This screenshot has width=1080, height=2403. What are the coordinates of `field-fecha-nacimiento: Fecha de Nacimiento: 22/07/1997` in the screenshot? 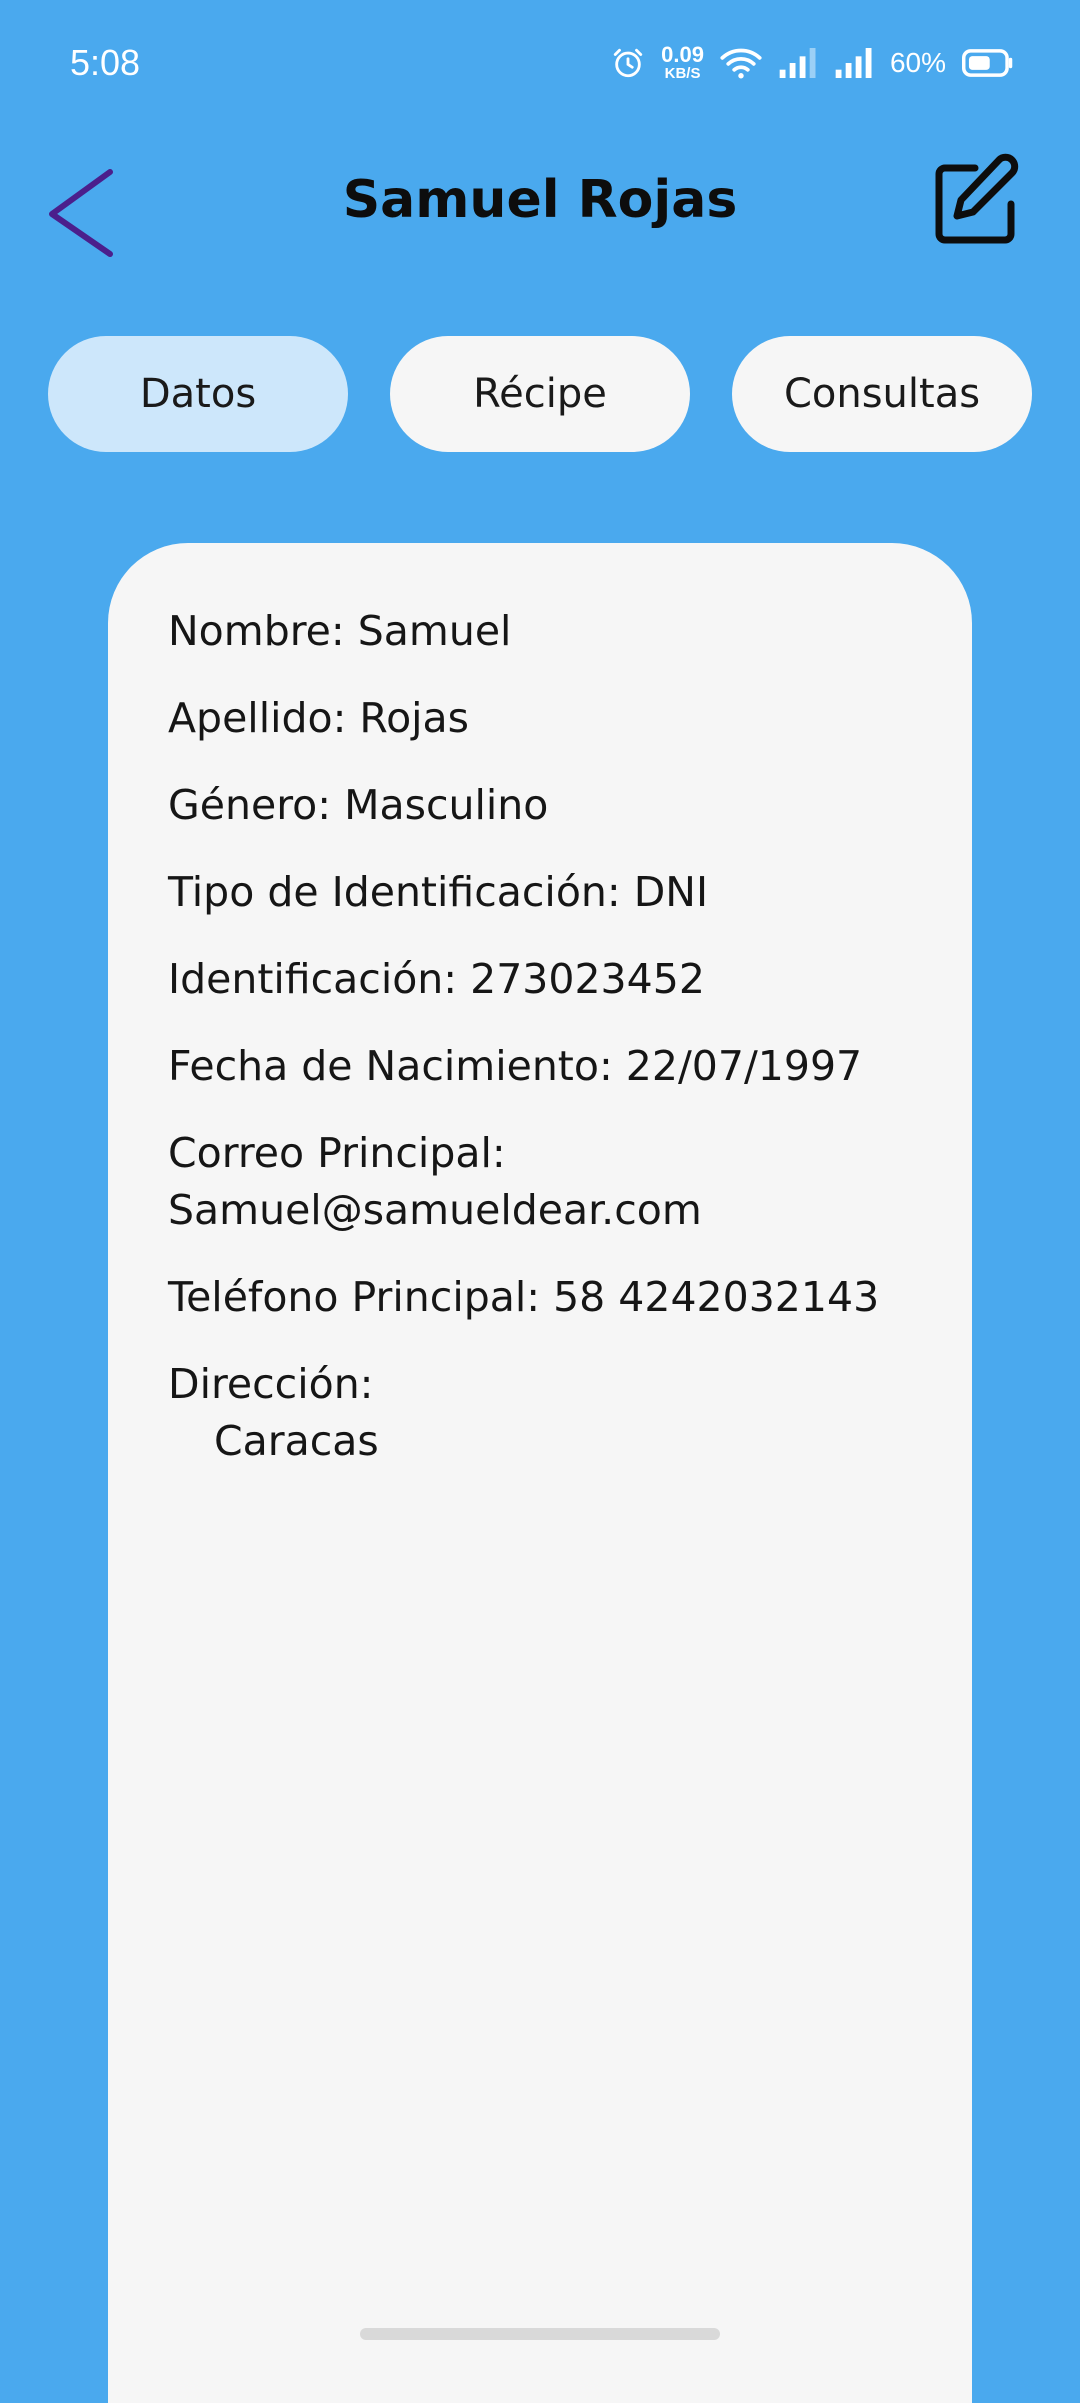 It's located at (515, 1066).